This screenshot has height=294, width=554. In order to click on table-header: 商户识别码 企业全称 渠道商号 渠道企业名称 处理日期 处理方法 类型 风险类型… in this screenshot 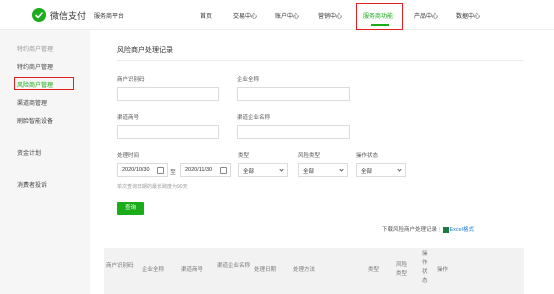, I will do `click(314, 271)`.